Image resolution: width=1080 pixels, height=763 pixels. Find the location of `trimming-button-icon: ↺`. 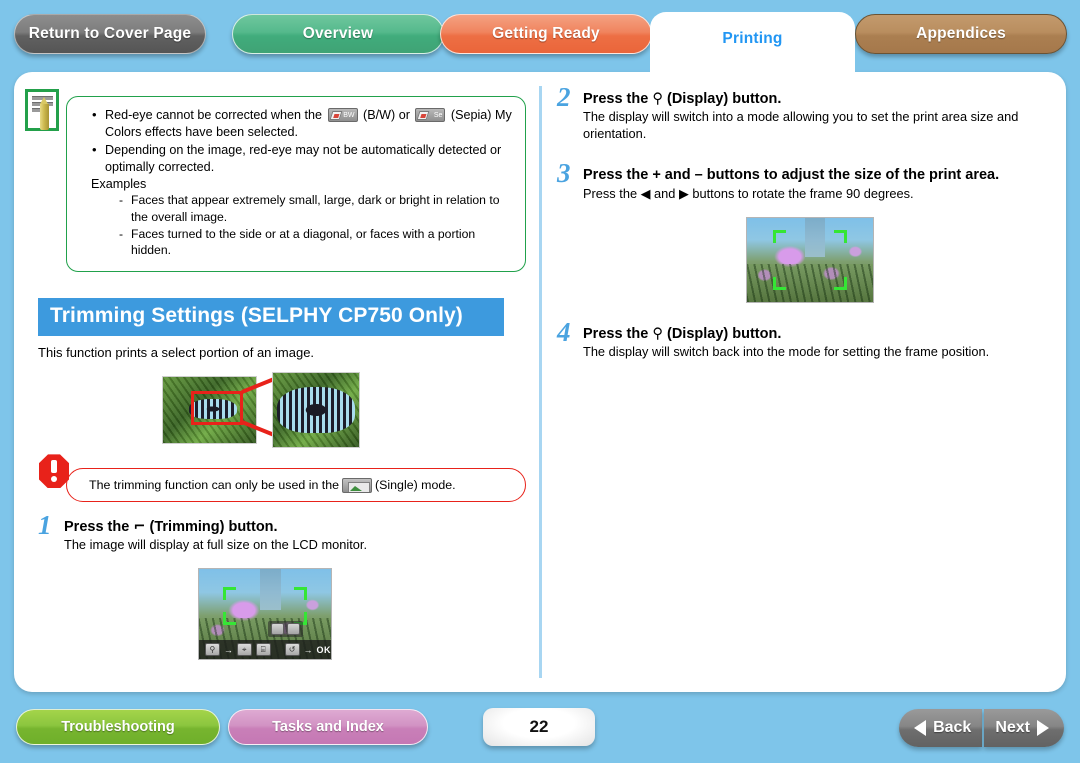

trimming-button-icon: ↺ is located at coordinates (292, 650).